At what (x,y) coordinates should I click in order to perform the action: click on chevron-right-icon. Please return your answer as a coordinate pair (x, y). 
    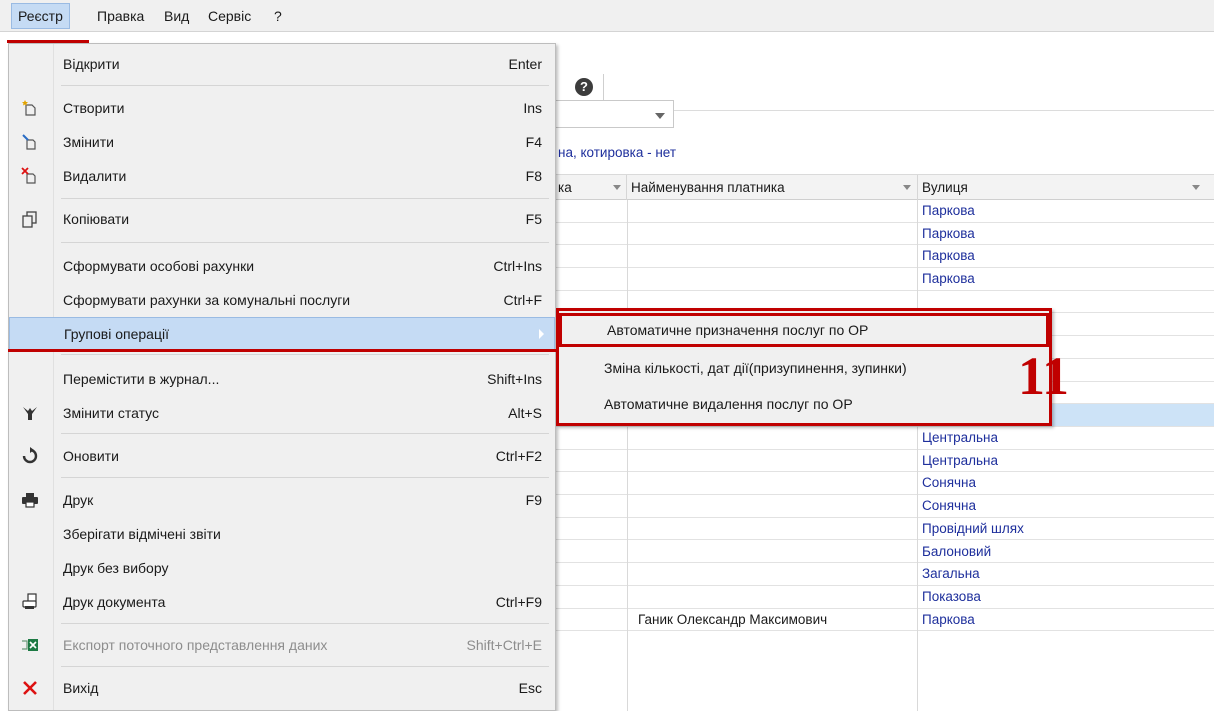
    Looking at the image, I should click on (541, 334).